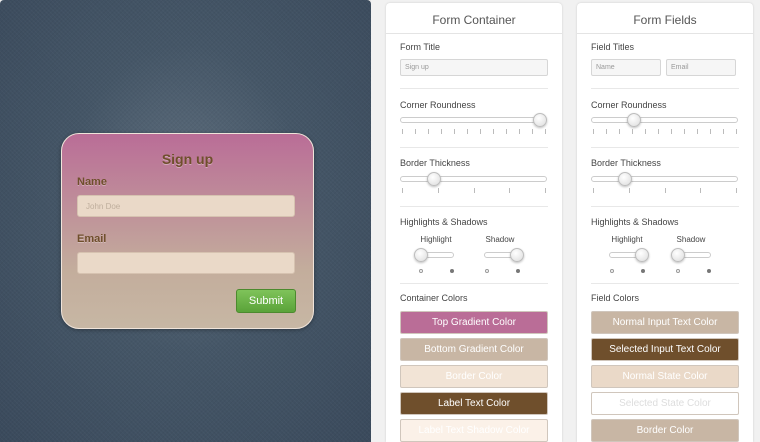 The height and width of the screenshot is (442, 760). What do you see at coordinates (474, 349) in the screenshot?
I see `bottom-gradient-color-button: Bottom Gradient Color` at bounding box center [474, 349].